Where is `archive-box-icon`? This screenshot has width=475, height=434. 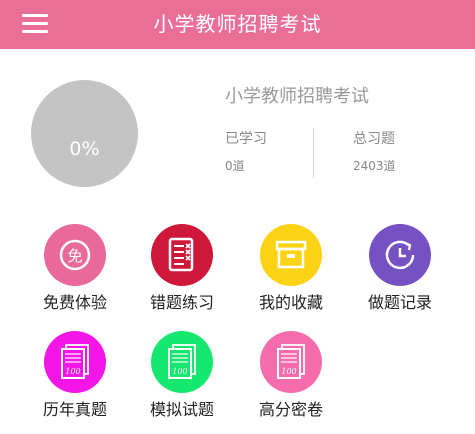
archive-box-icon is located at coordinates (291, 254).